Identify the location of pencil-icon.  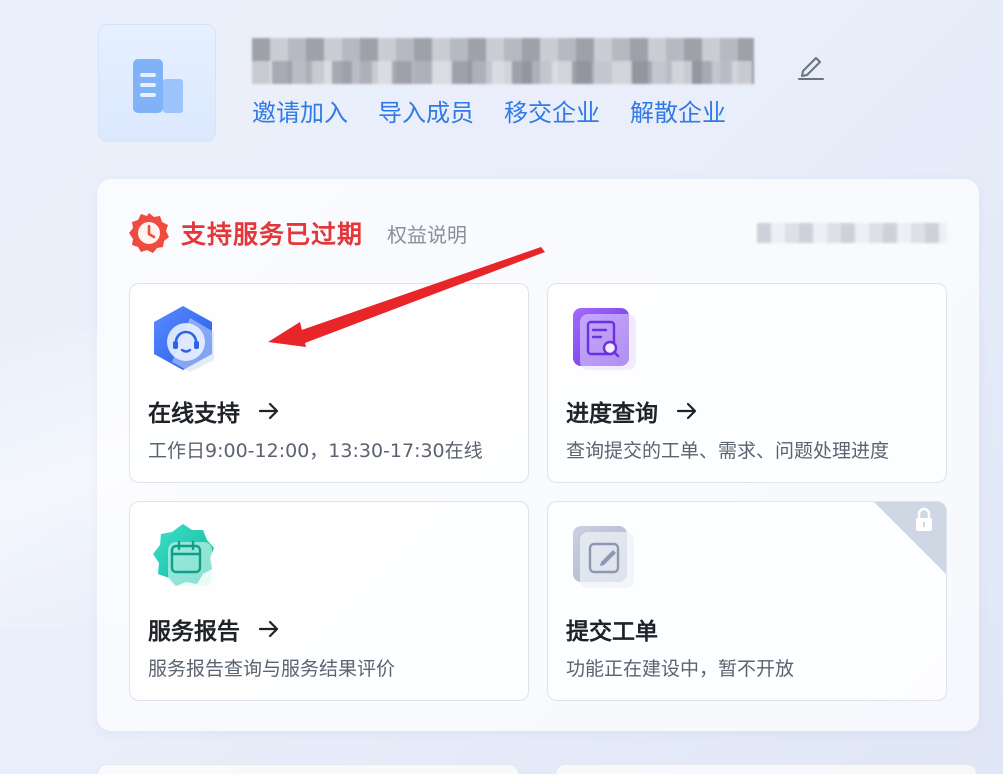
(811, 68).